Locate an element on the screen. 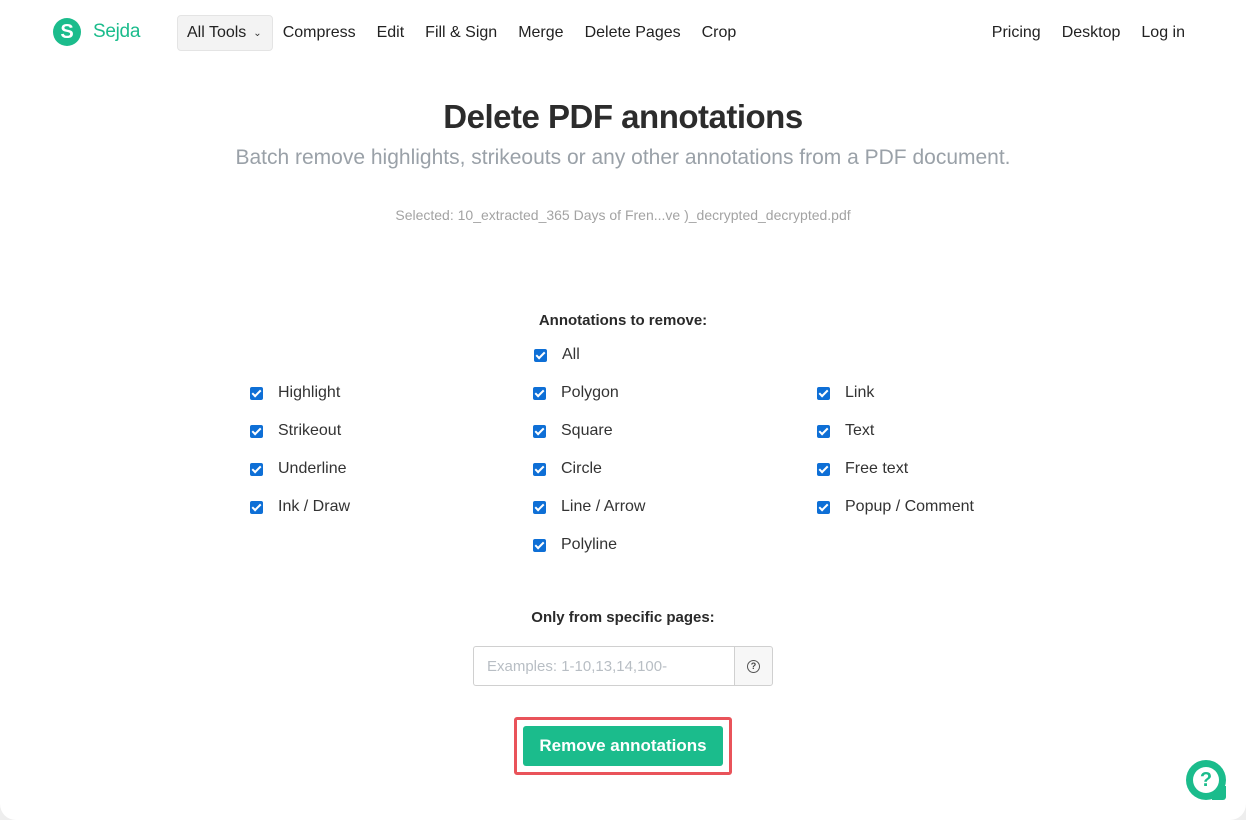  nav-link-merge: Merge is located at coordinates (540, 33).